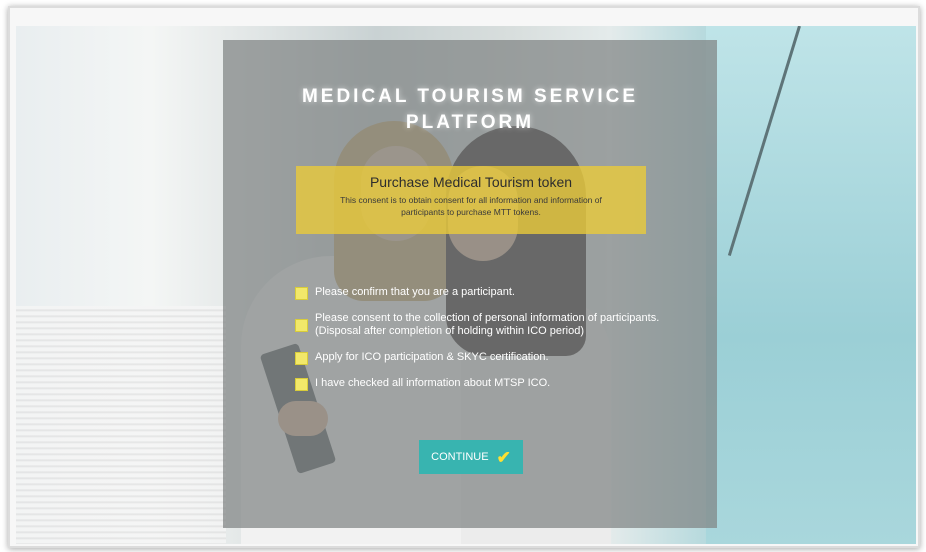 This screenshot has width=926, height=552. What do you see at coordinates (460, 457) in the screenshot?
I see `continue-label: CONTINUE` at bounding box center [460, 457].